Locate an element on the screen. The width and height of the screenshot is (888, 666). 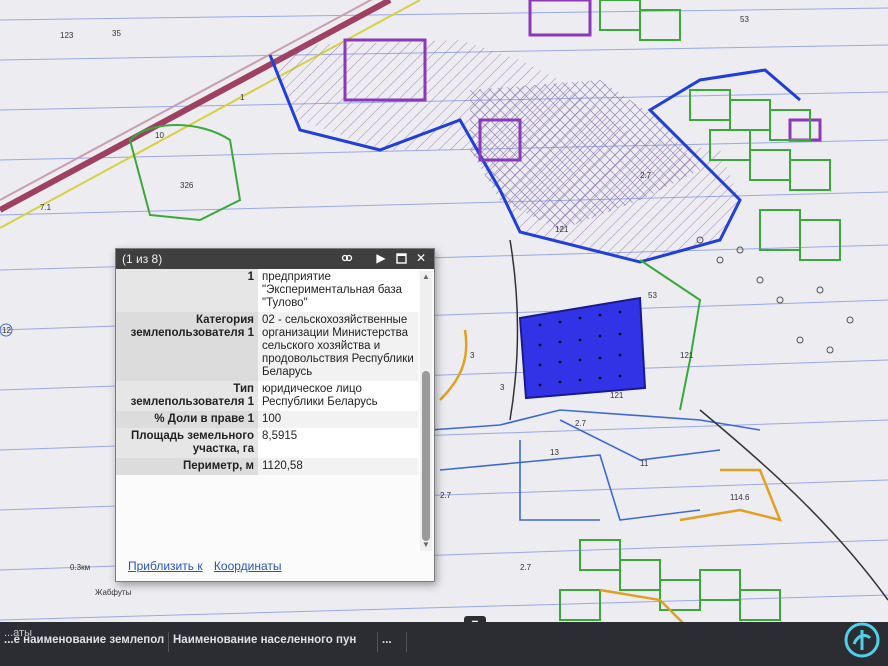
attribute-key: Периметр, м is located at coordinates (187, 466).